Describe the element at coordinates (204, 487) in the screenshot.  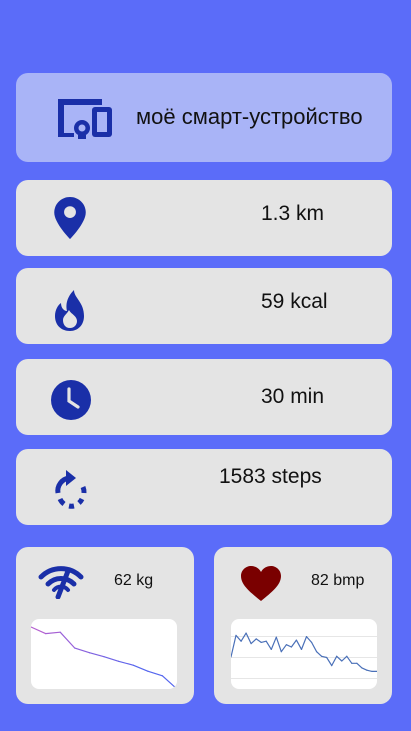
I see `steps-card: 1583 steps` at that location.